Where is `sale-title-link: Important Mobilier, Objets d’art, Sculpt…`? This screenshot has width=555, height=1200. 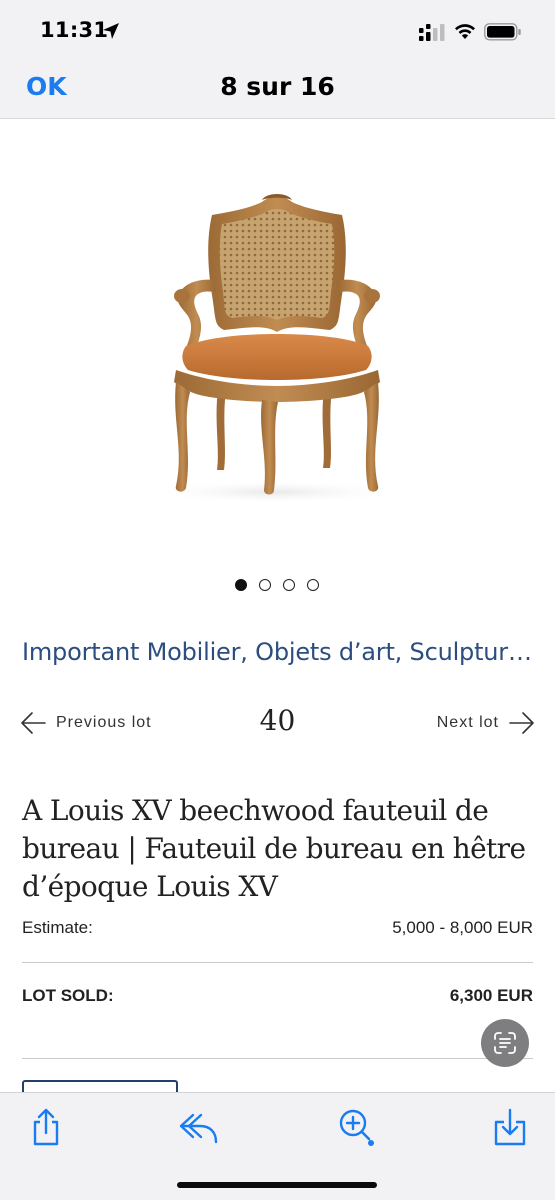
sale-title-link: Important Mobilier, Objets d’art, Sculpt… is located at coordinates (277, 652).